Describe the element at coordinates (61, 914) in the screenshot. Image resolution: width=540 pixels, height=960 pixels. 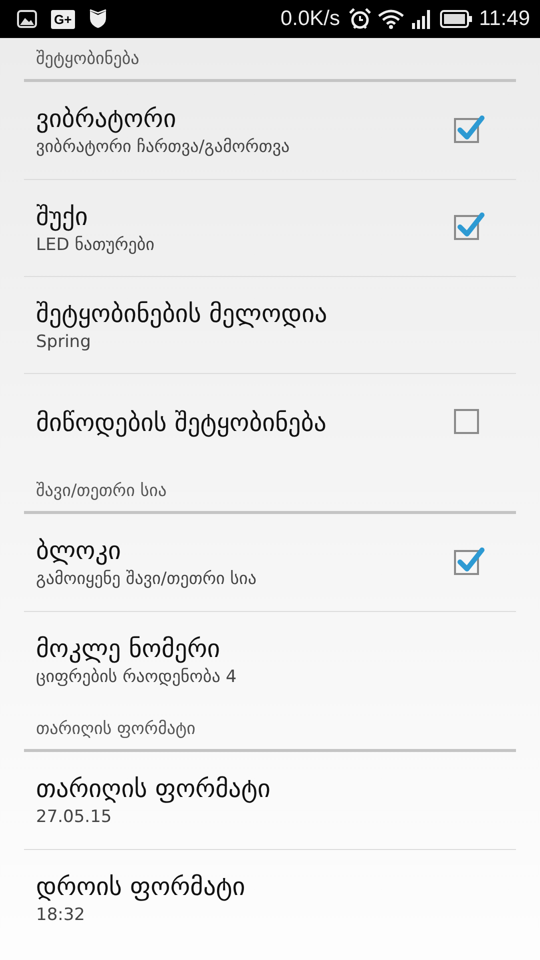
I see `item-summary: 18:32` at that location.